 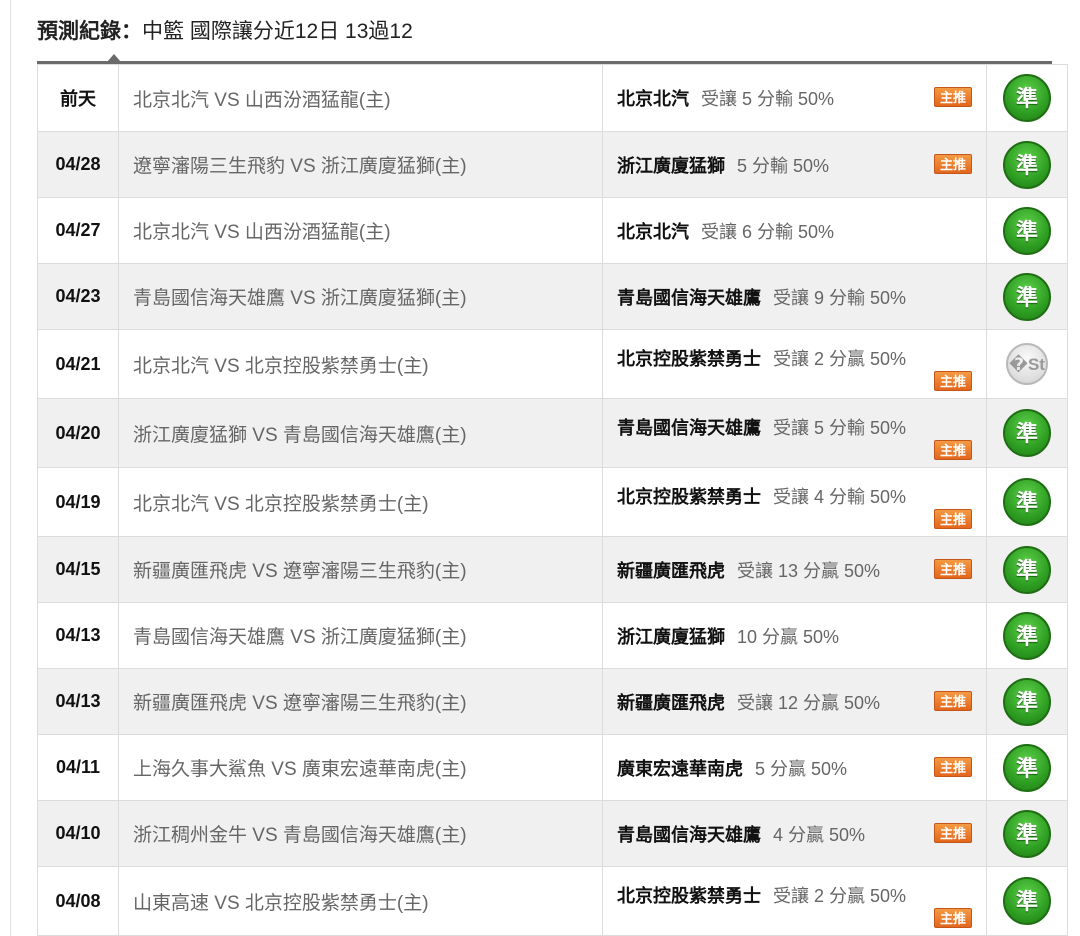 I want to click on row-match: 北京北汽 VS 北京控股紫禁勇士(主), so click(x=360, y=364).